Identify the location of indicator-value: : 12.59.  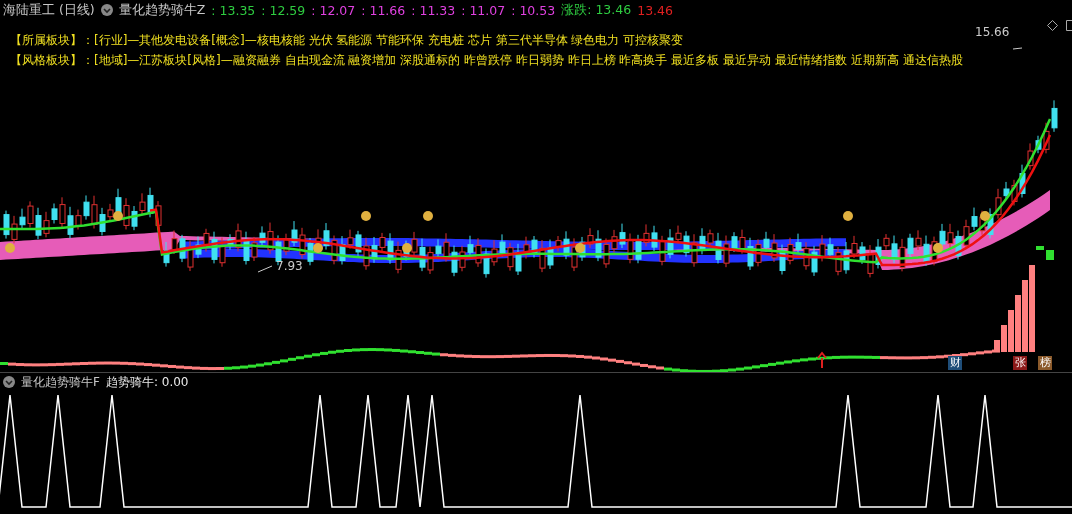
(283, 10).